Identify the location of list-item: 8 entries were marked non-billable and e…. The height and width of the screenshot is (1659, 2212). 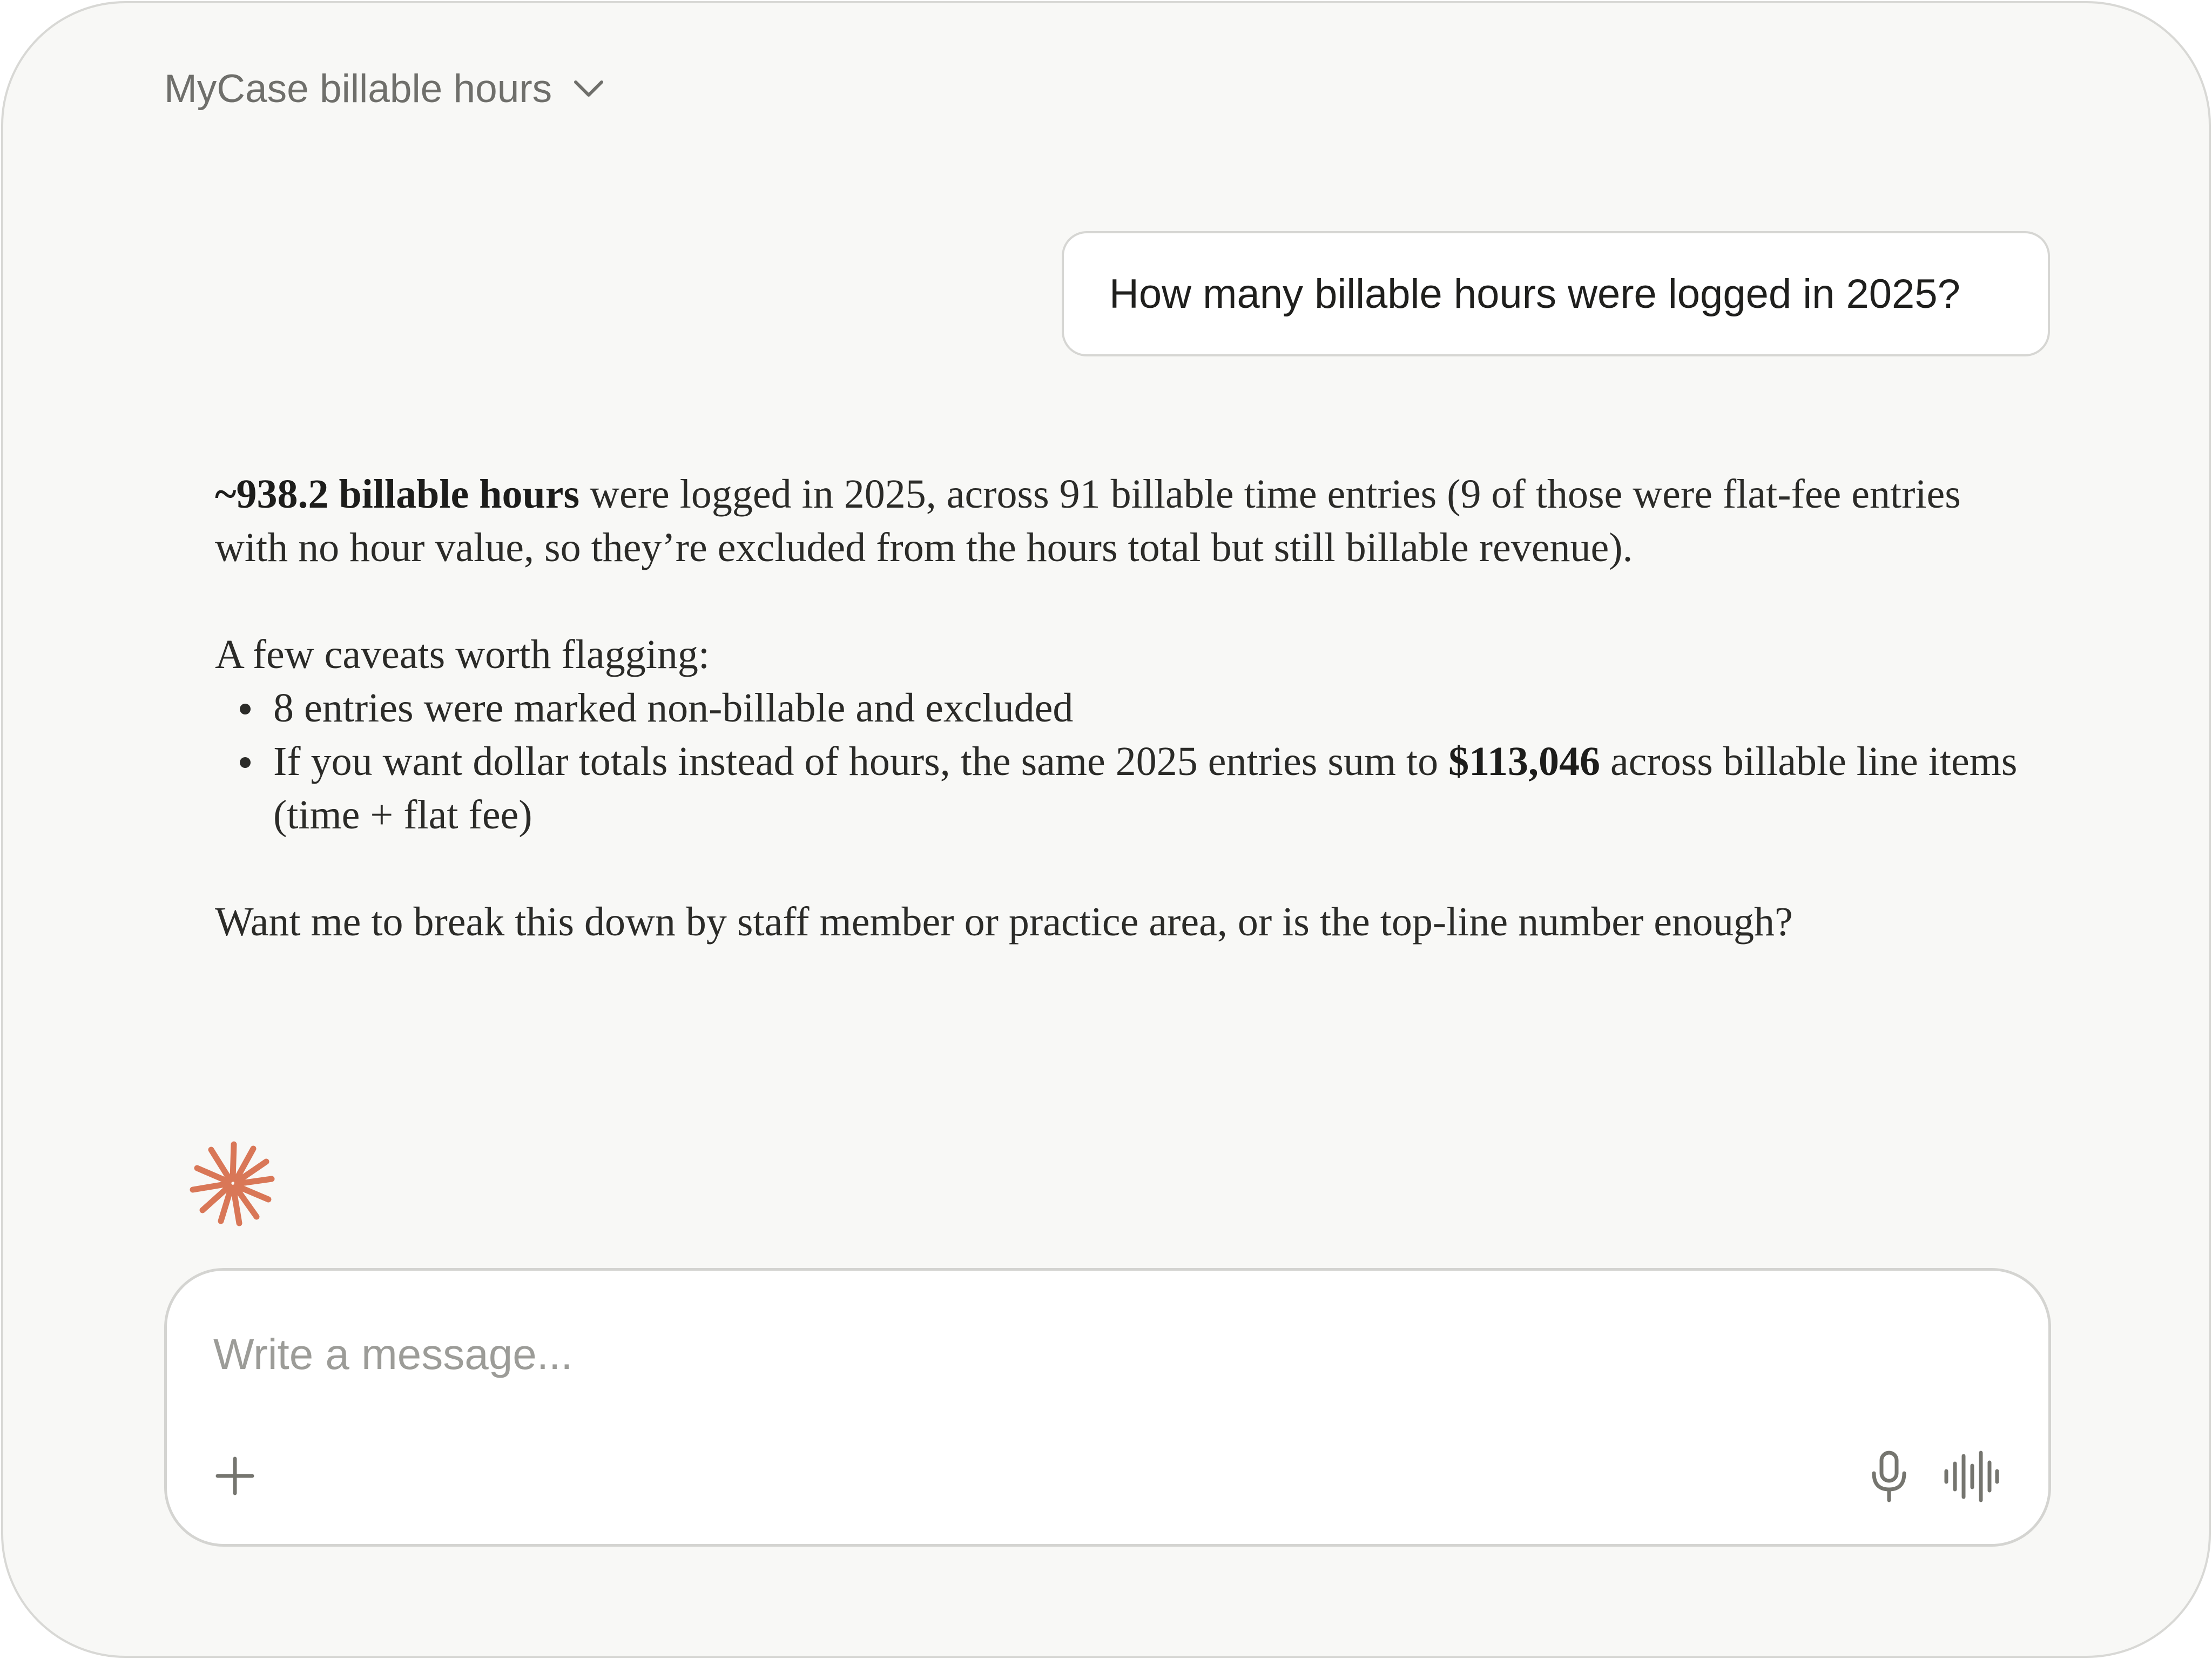
(1122, 708).